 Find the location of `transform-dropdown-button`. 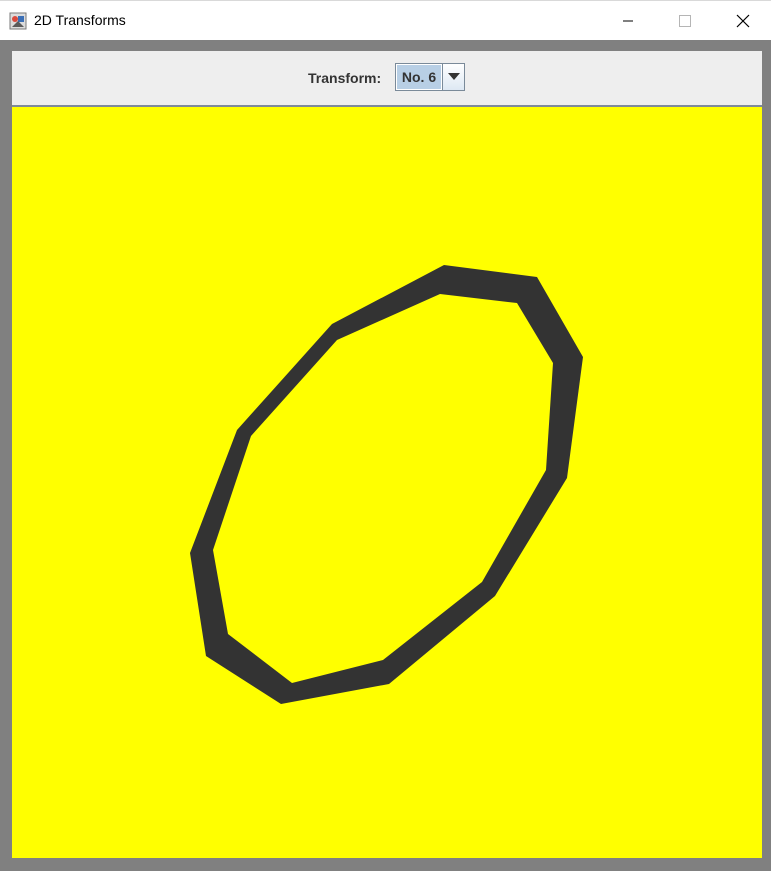

transform-dropdown-button is located at coordinates (453, 77).